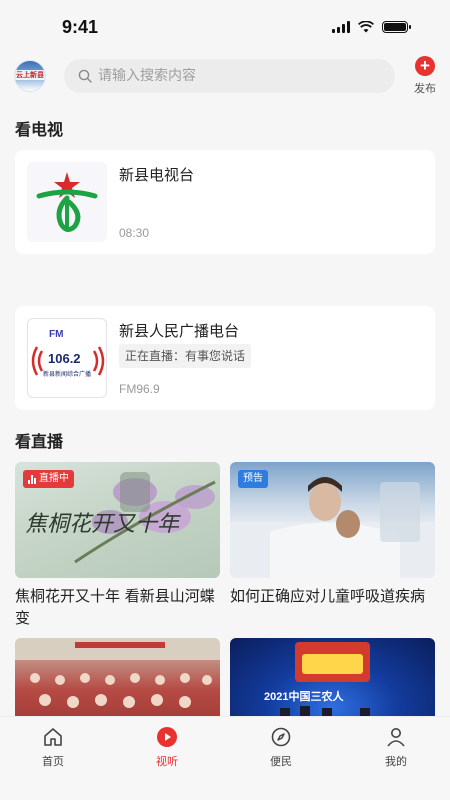 The height and width of the screenshot is (800, 450). I want to click on preview-badge: 预告, so click(253, 479).